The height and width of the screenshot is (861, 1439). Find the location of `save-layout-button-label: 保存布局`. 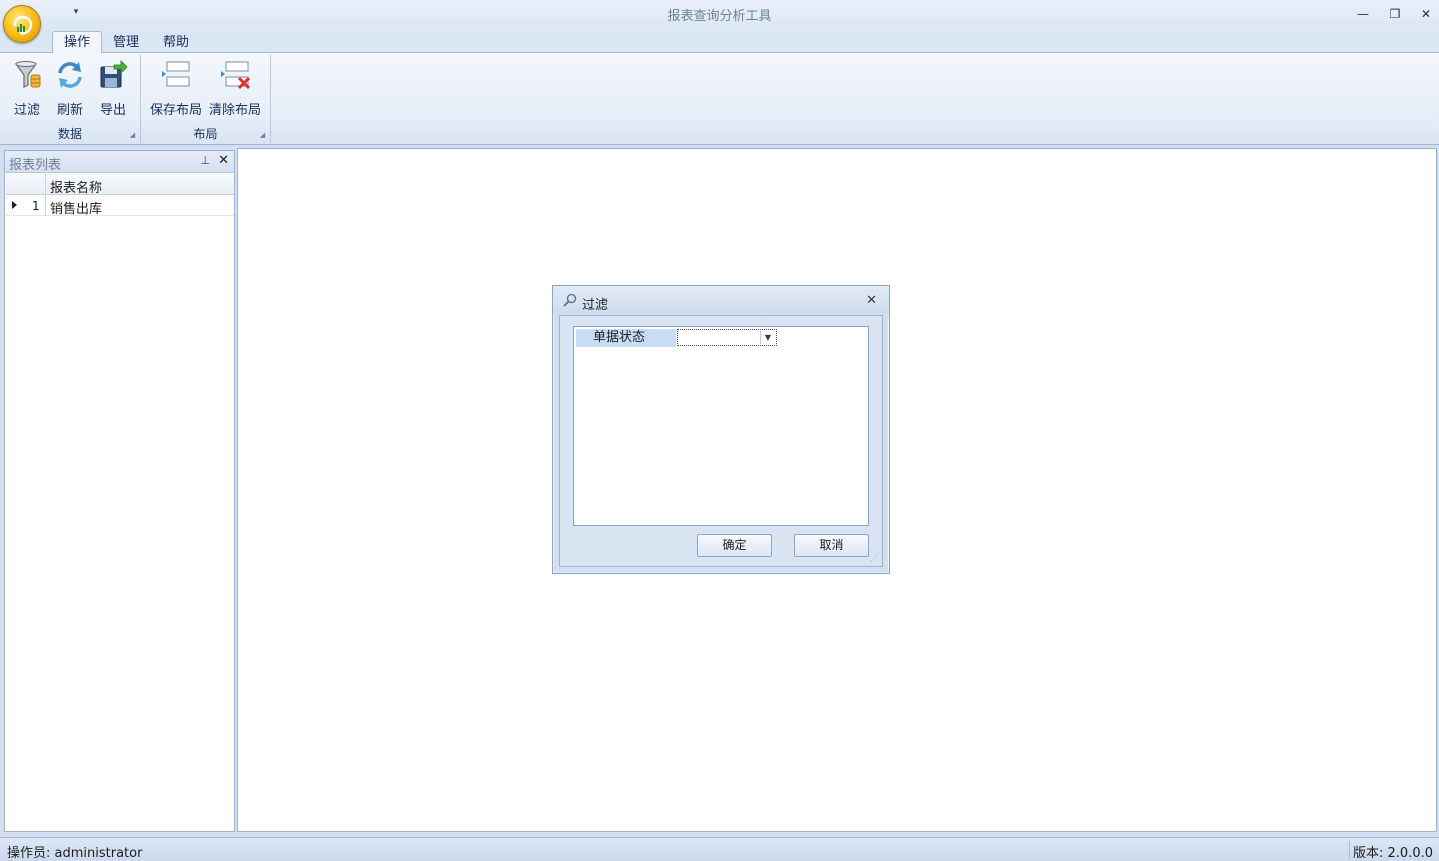

save-layout-button-label: 保存布局 is located at coordinates (176, 110).